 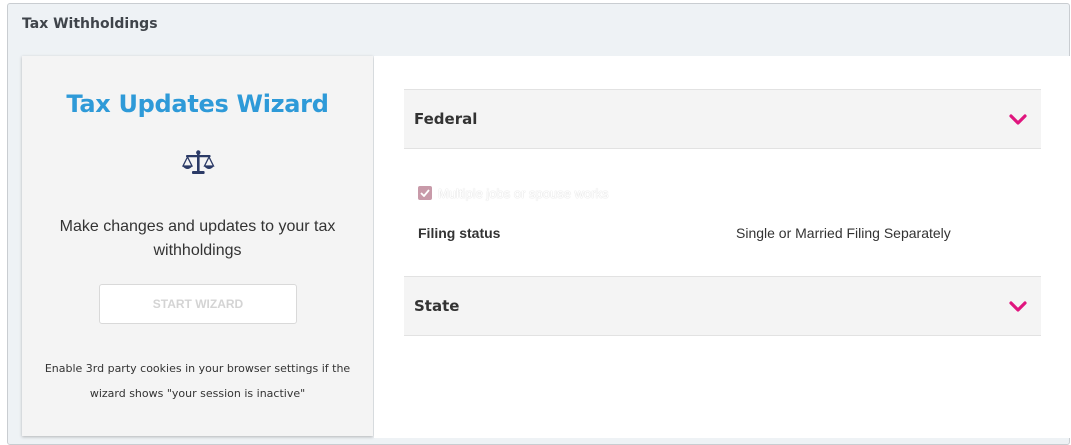 What do you see at coordinates (437, 306) in the screenshot?
I see `state-label: State` at bounding box center [437, 306].